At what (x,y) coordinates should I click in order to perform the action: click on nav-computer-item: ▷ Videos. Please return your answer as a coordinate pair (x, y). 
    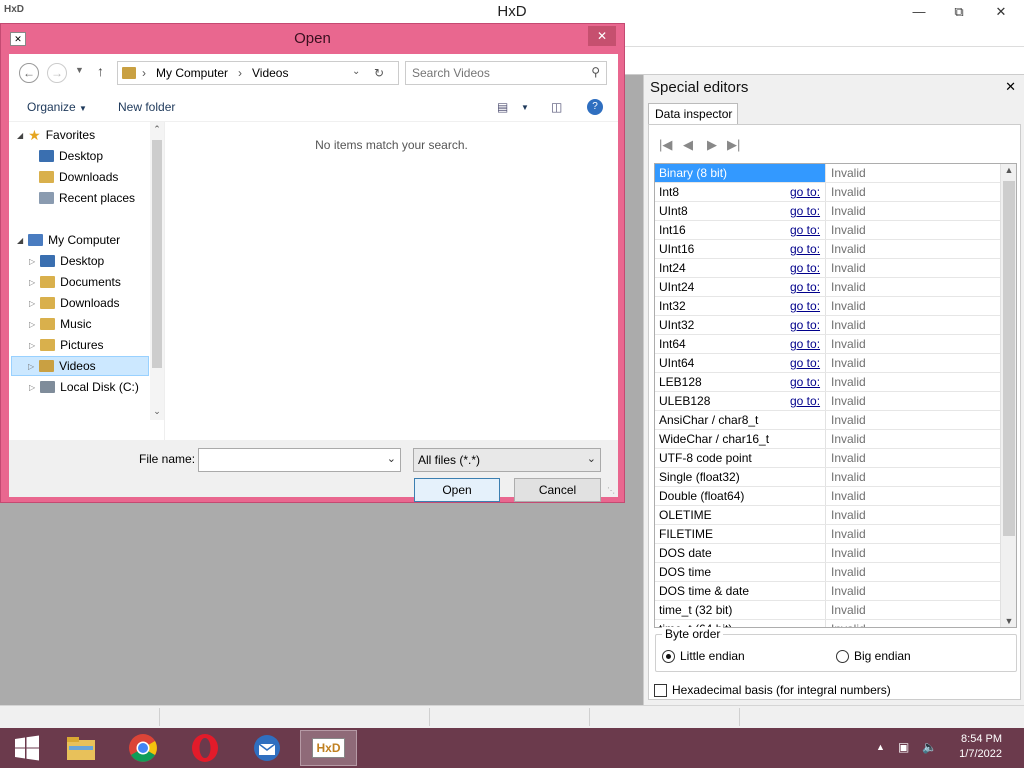
    Looking at the image, I should click on (80, 366).